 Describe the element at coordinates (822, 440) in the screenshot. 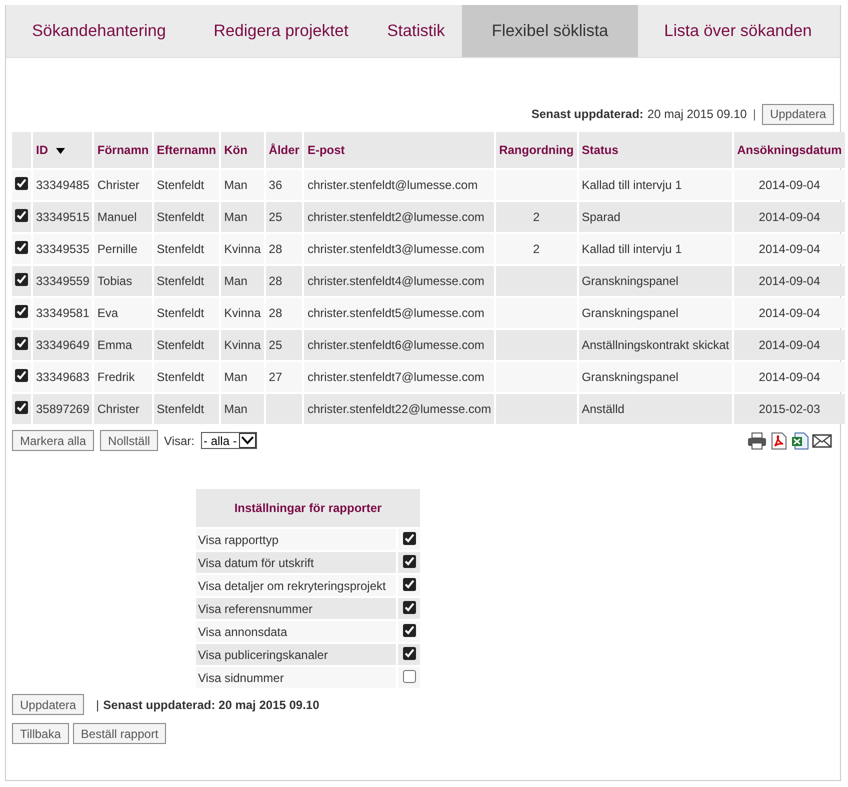

I see `mail-icon` at that location.